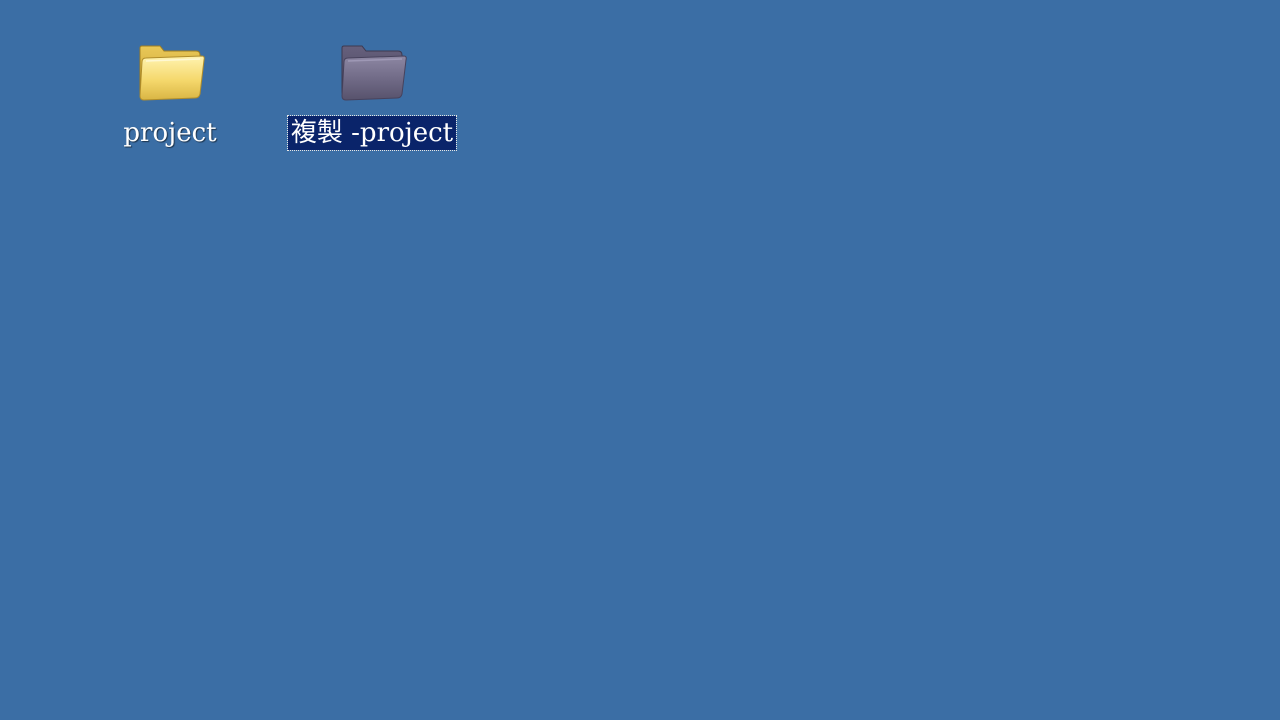  Describe the element at coordinates (170, 133) in the screenshot. I see `desktop-icon-label: project` at that location.